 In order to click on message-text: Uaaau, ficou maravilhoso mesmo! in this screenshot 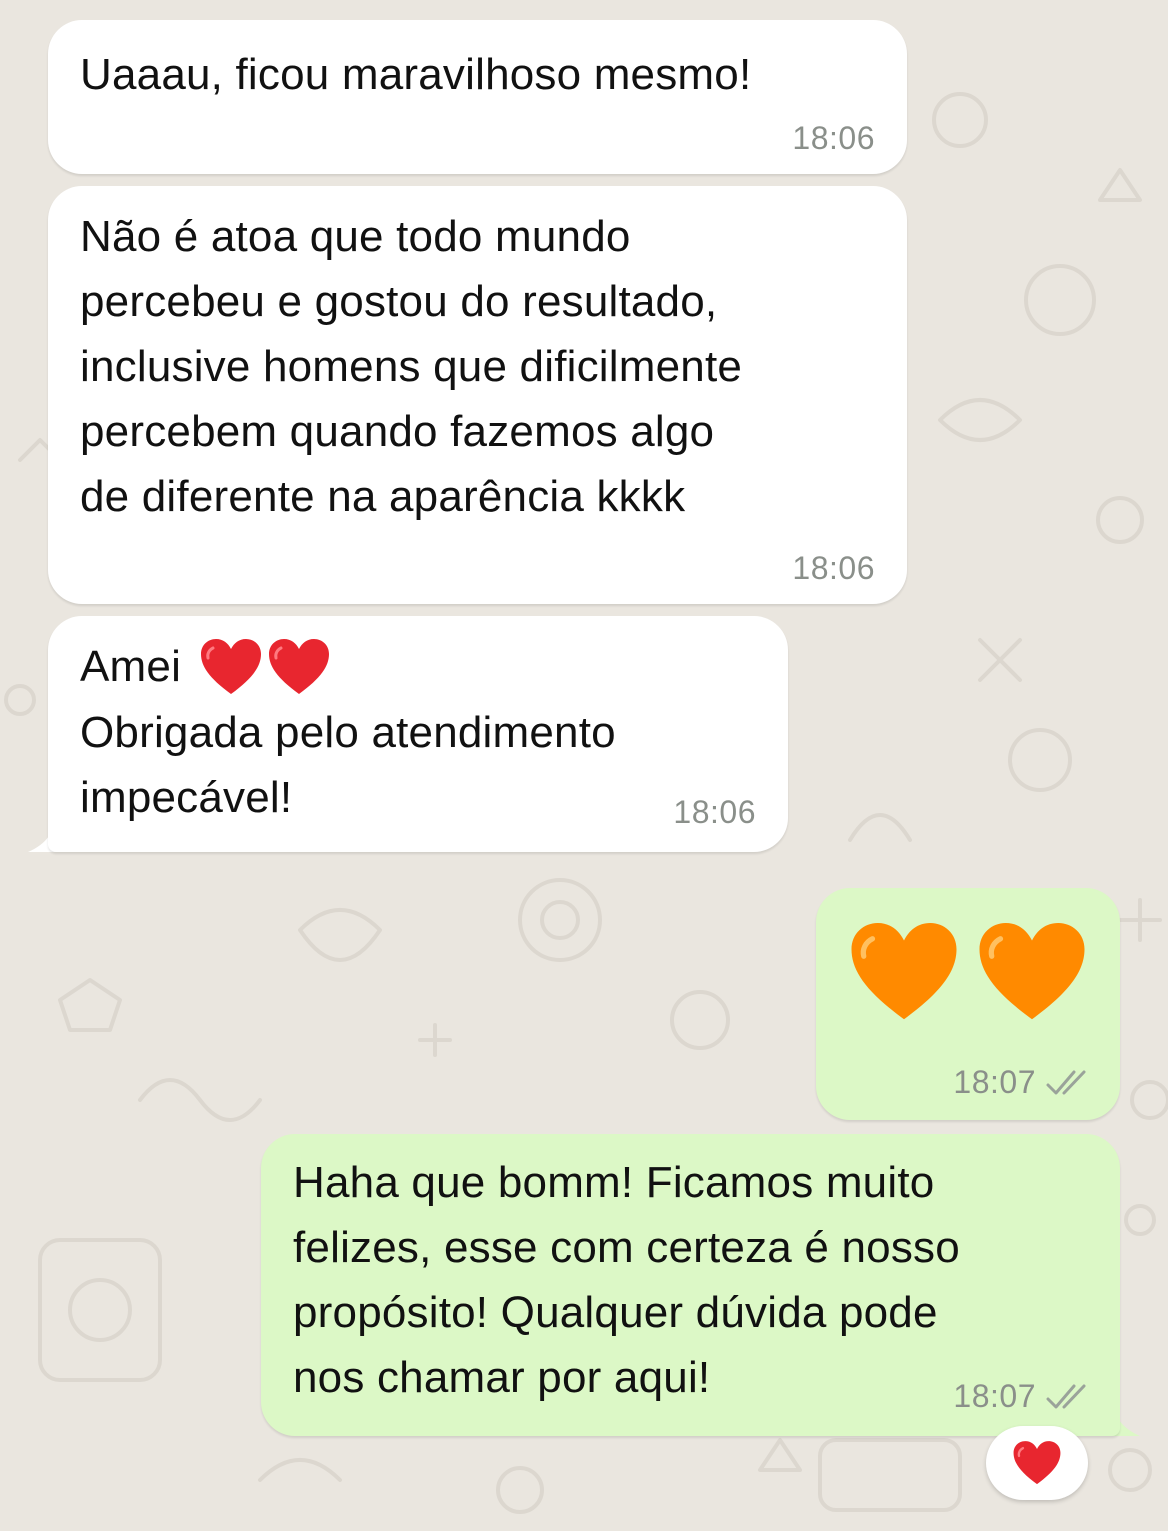, I will do `click(416, 74)`.